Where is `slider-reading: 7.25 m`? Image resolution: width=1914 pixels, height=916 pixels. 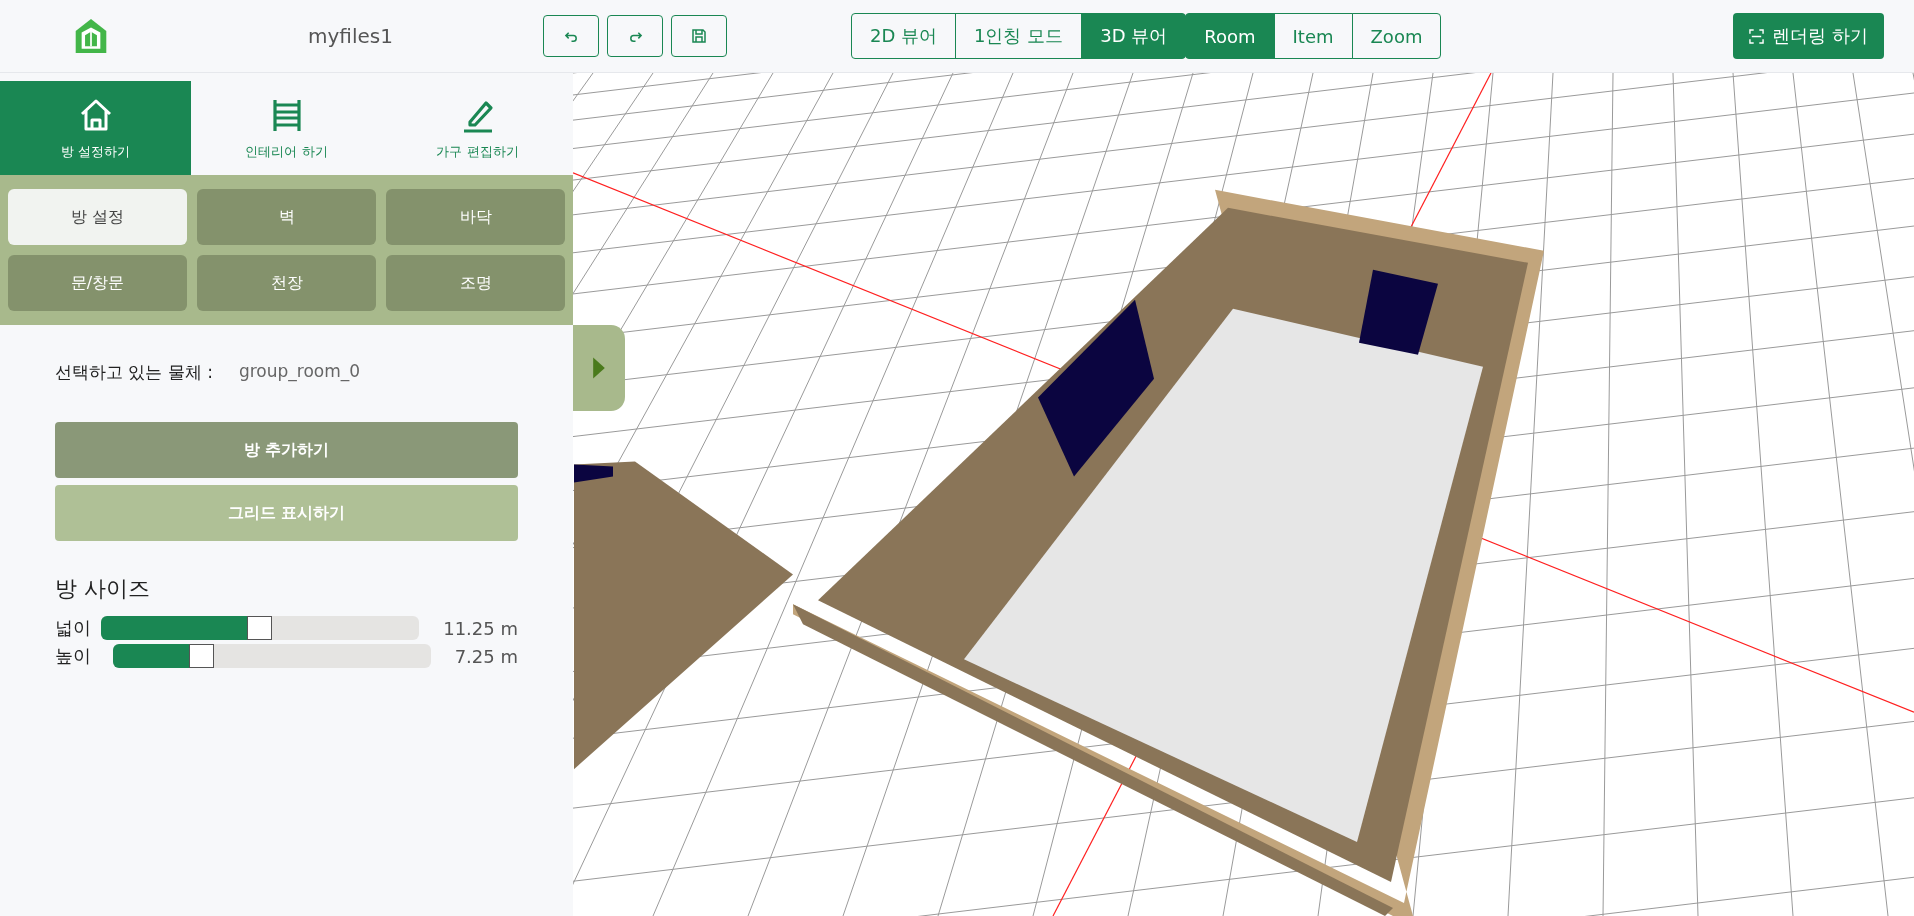
slider-reading: 7.25 m is located at coordinates (486, 656).